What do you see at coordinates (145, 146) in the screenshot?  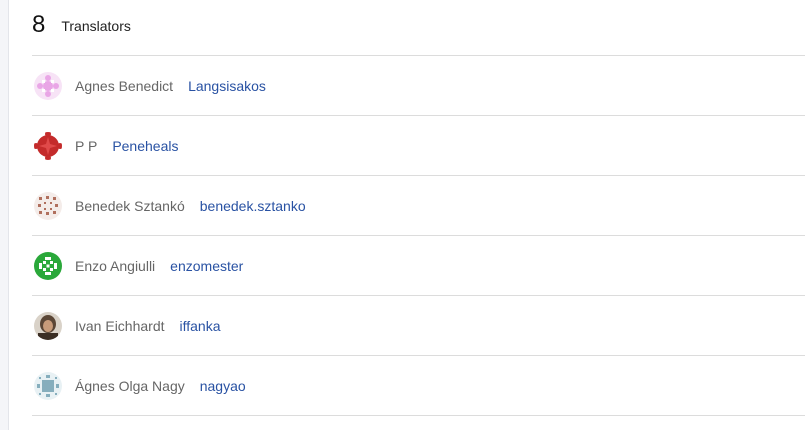 I see `translator-username-link: Peneheals` at bounding box center [145, 146].